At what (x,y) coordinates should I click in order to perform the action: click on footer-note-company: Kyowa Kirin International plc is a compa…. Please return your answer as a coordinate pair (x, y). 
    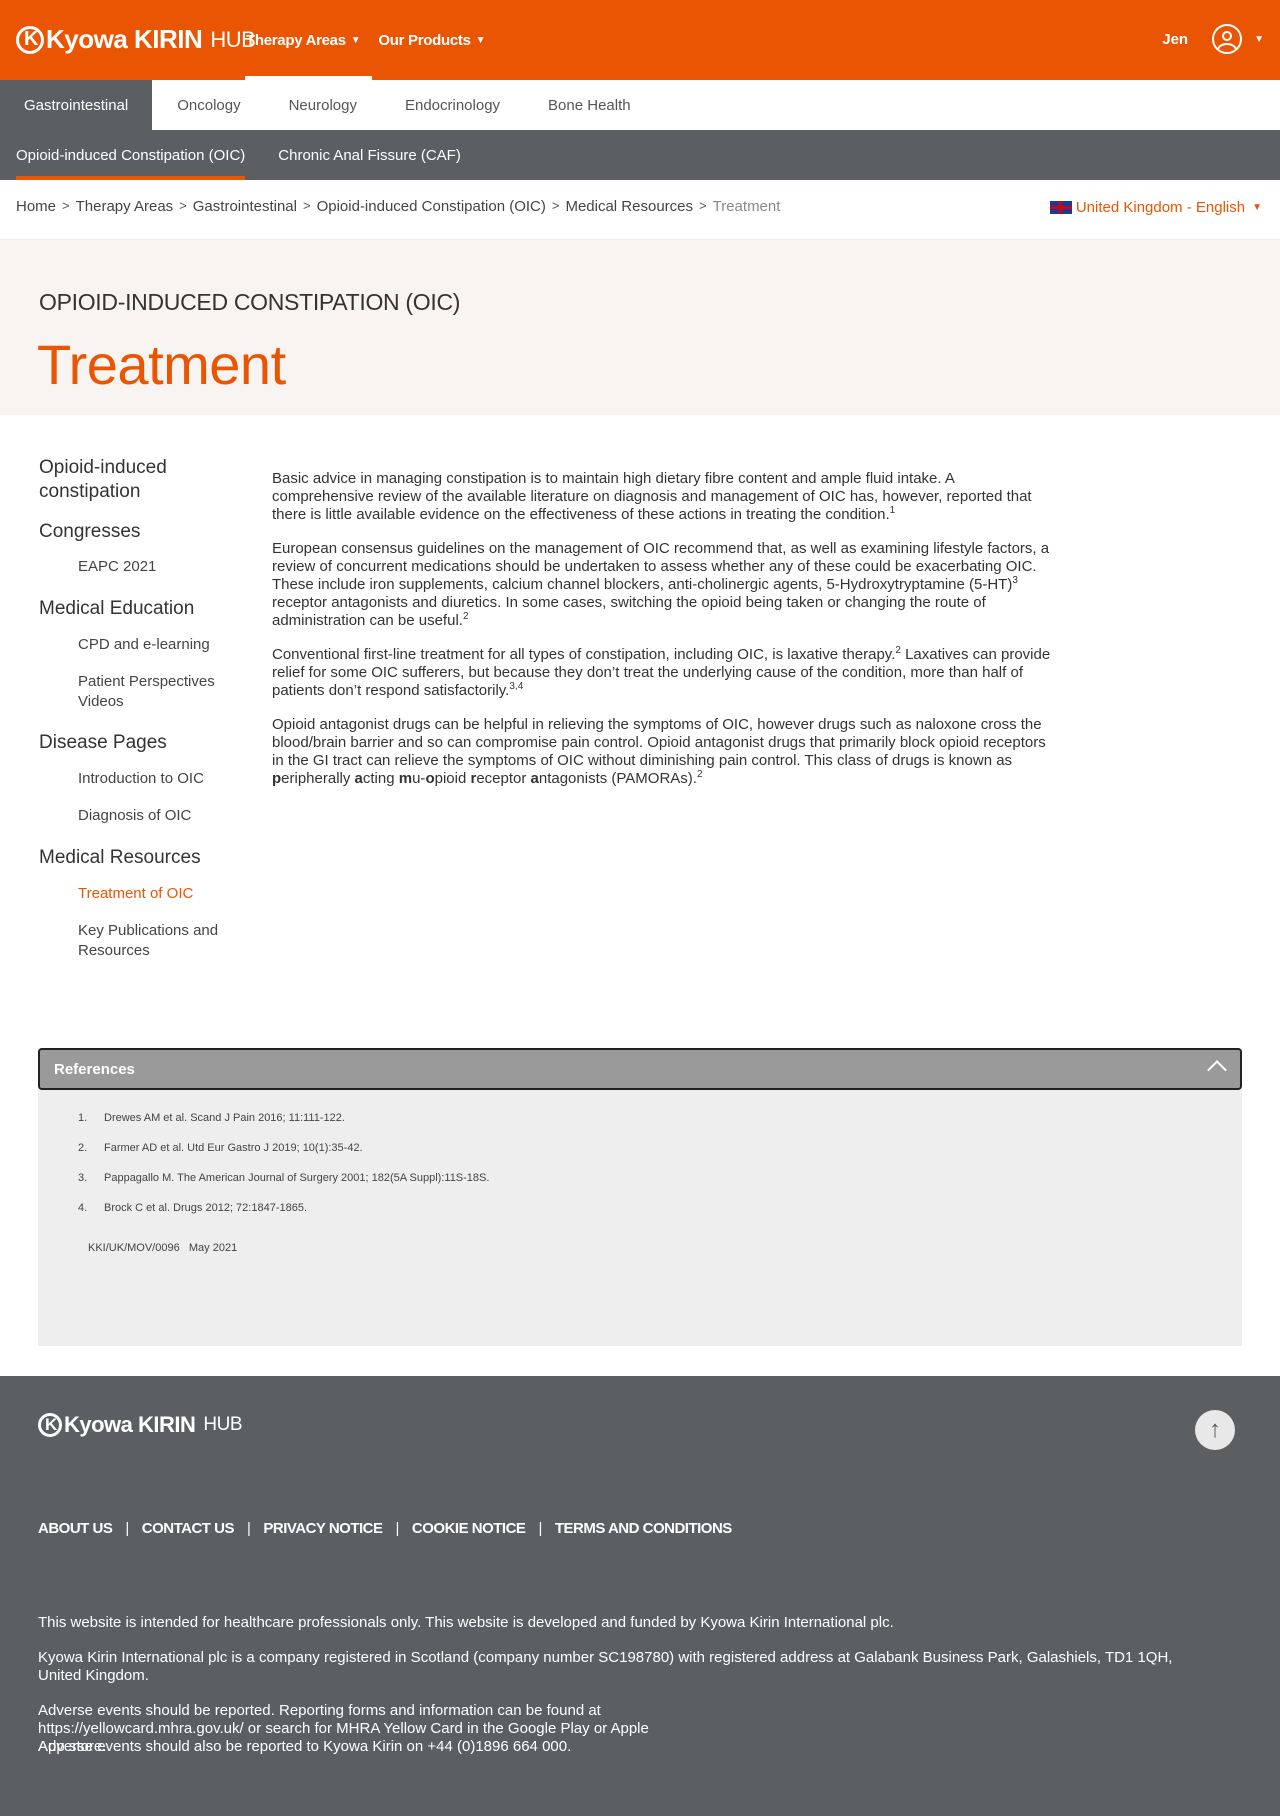
    Looking at the image, I should click on (605, 1666).